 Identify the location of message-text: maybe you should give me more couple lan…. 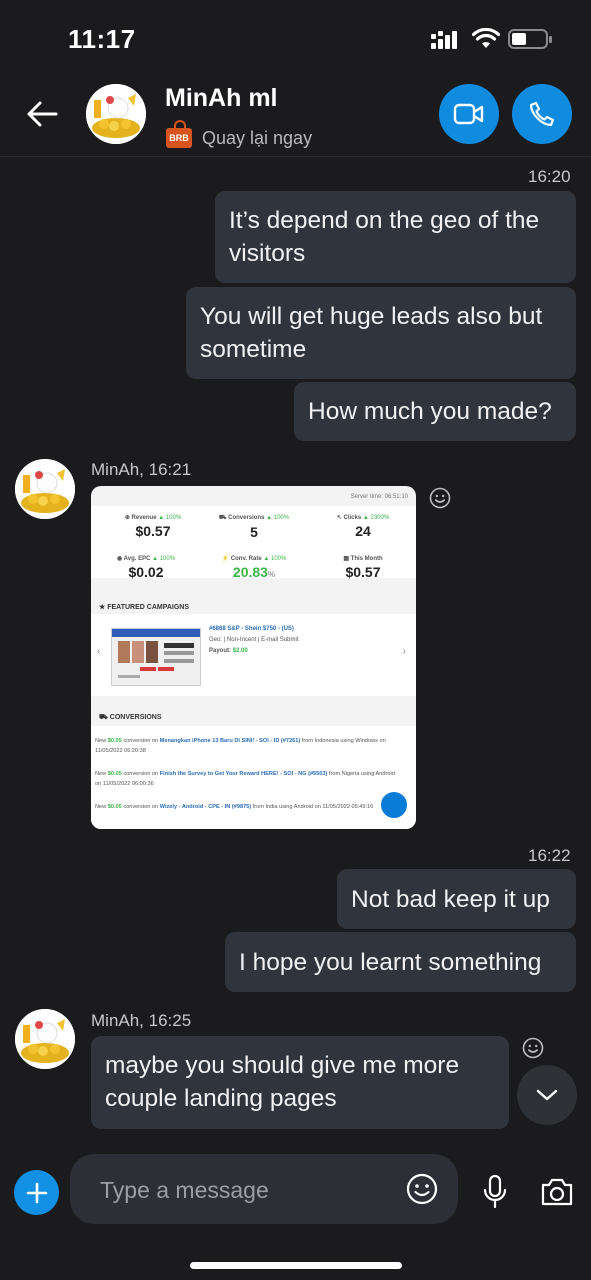
(282, 1082).